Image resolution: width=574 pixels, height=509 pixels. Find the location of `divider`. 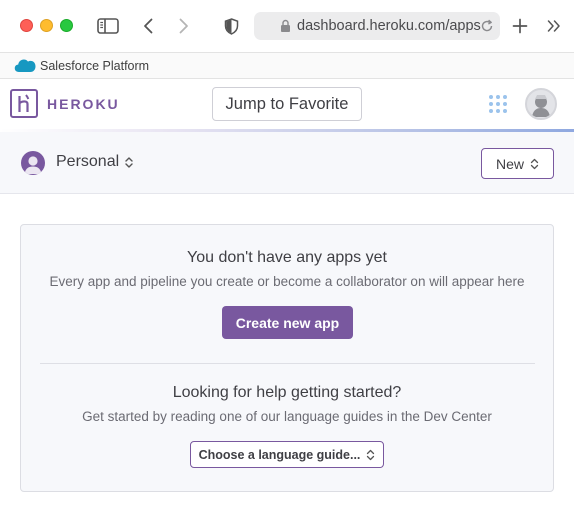

divider is located at coordinates (287, 363).